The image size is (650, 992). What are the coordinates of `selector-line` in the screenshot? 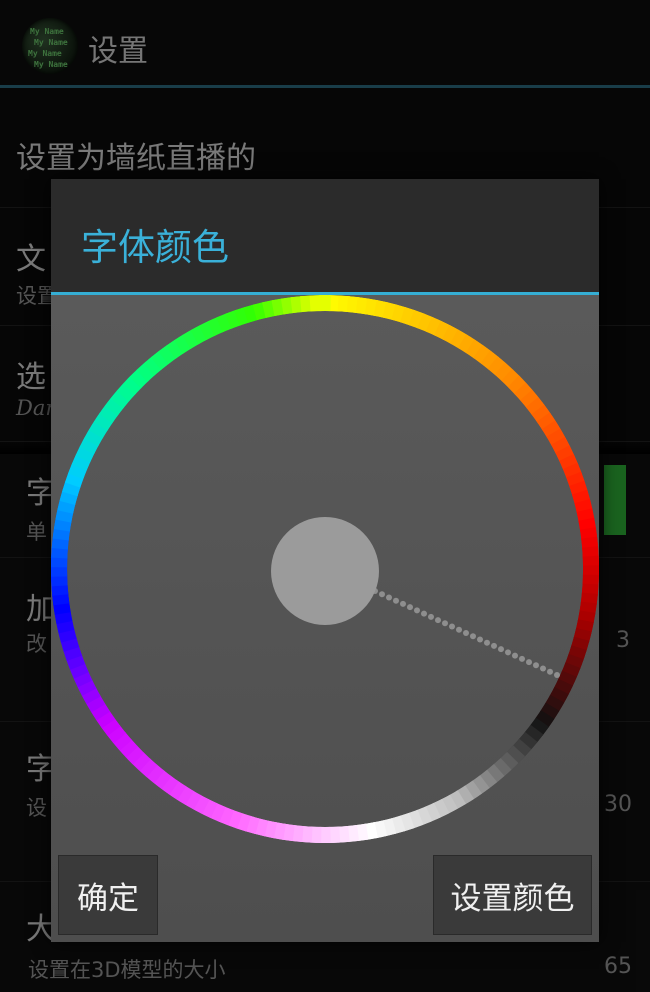 It's located at (466, 633).